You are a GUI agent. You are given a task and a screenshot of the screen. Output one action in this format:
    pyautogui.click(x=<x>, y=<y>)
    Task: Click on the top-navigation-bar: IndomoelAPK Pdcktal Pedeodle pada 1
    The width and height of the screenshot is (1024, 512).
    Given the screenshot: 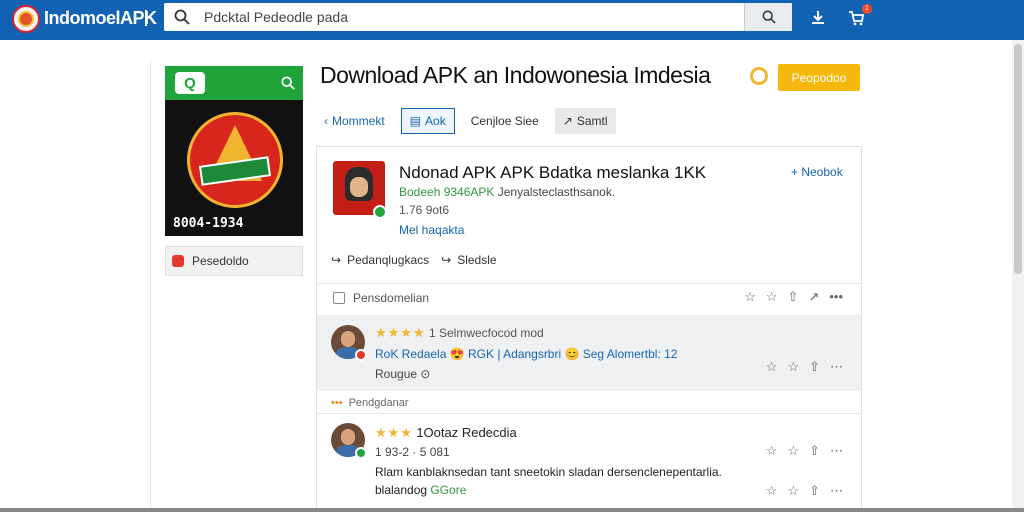 What is the action you would take?
    pyautogui.click(x=512, y=20)
    